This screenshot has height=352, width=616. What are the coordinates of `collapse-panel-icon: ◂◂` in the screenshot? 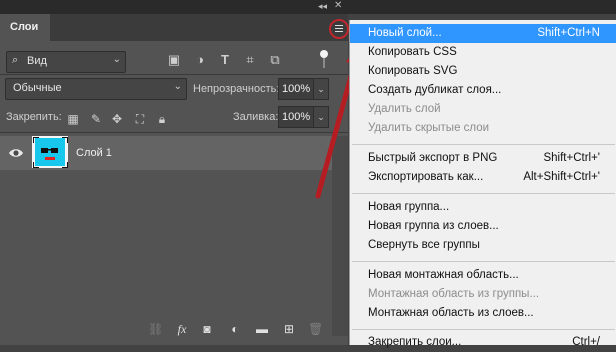 It's located at (322, 6).